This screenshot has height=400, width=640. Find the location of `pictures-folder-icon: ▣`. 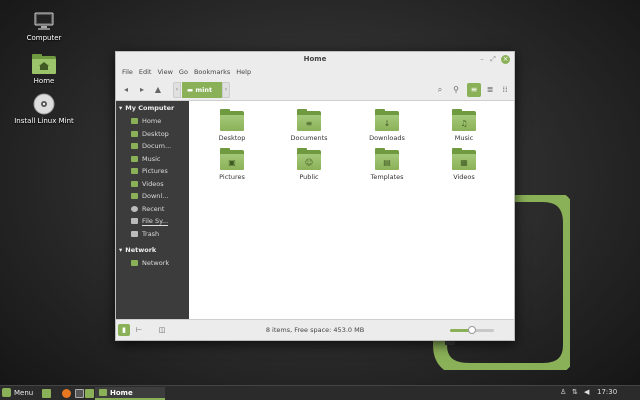

pictures-folder-icon: ▣ is located at coordinates (232, 159).